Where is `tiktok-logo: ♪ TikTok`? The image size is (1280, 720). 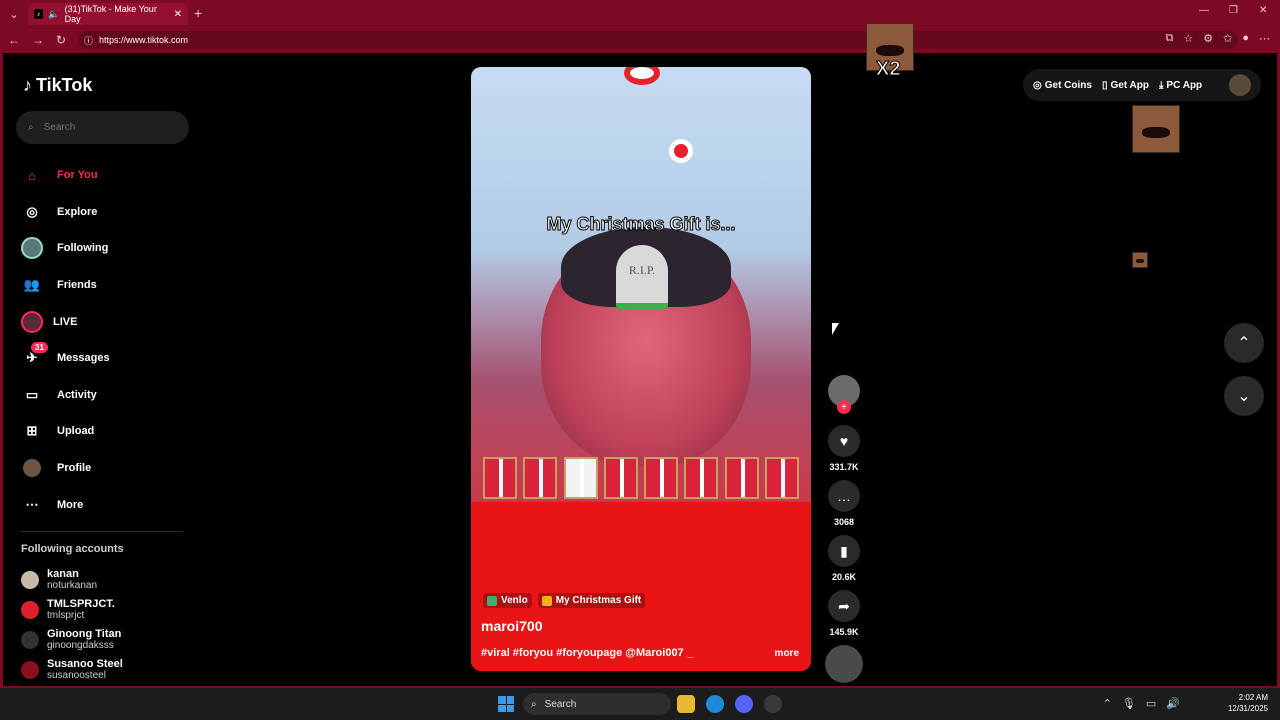 tiktok-logo: ♪ TikTok is located at coordinates (57, 85).